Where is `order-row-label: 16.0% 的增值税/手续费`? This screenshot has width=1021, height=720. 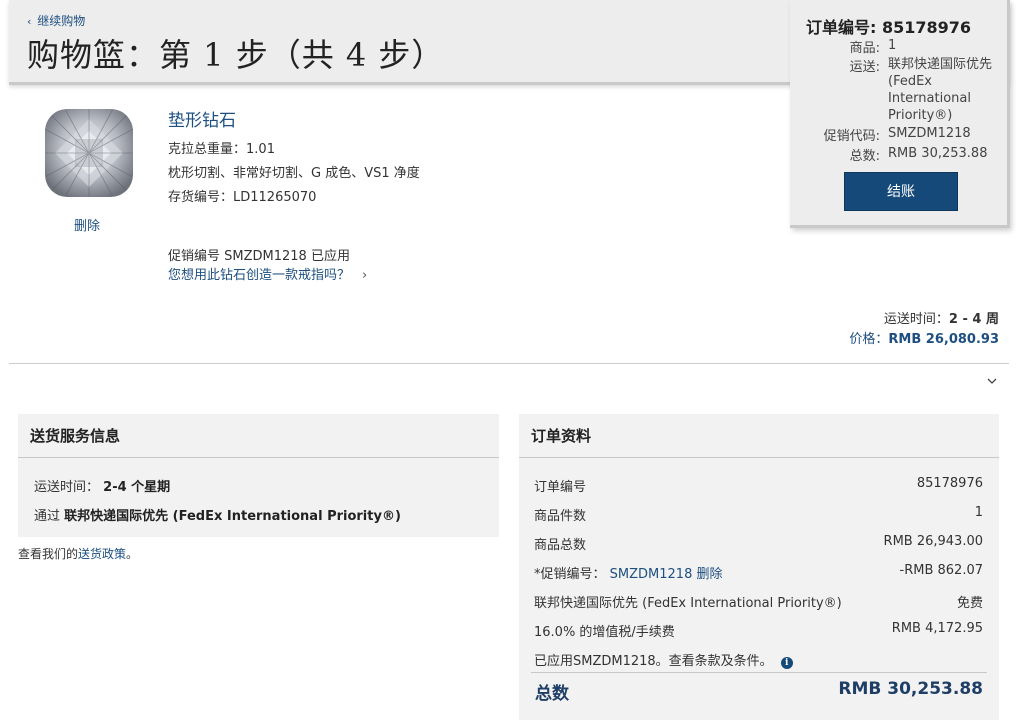 order-row-label: 16.0% 的增值税/手续费 is located at coordinates (604, 632).